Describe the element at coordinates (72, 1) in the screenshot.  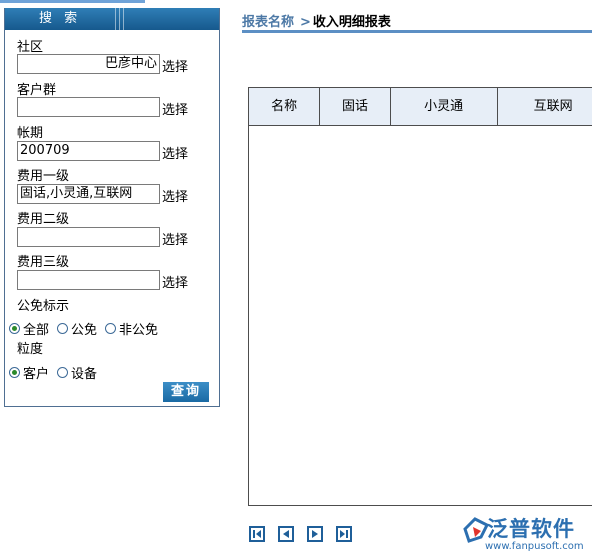
I see `top-accent-line` at that location.